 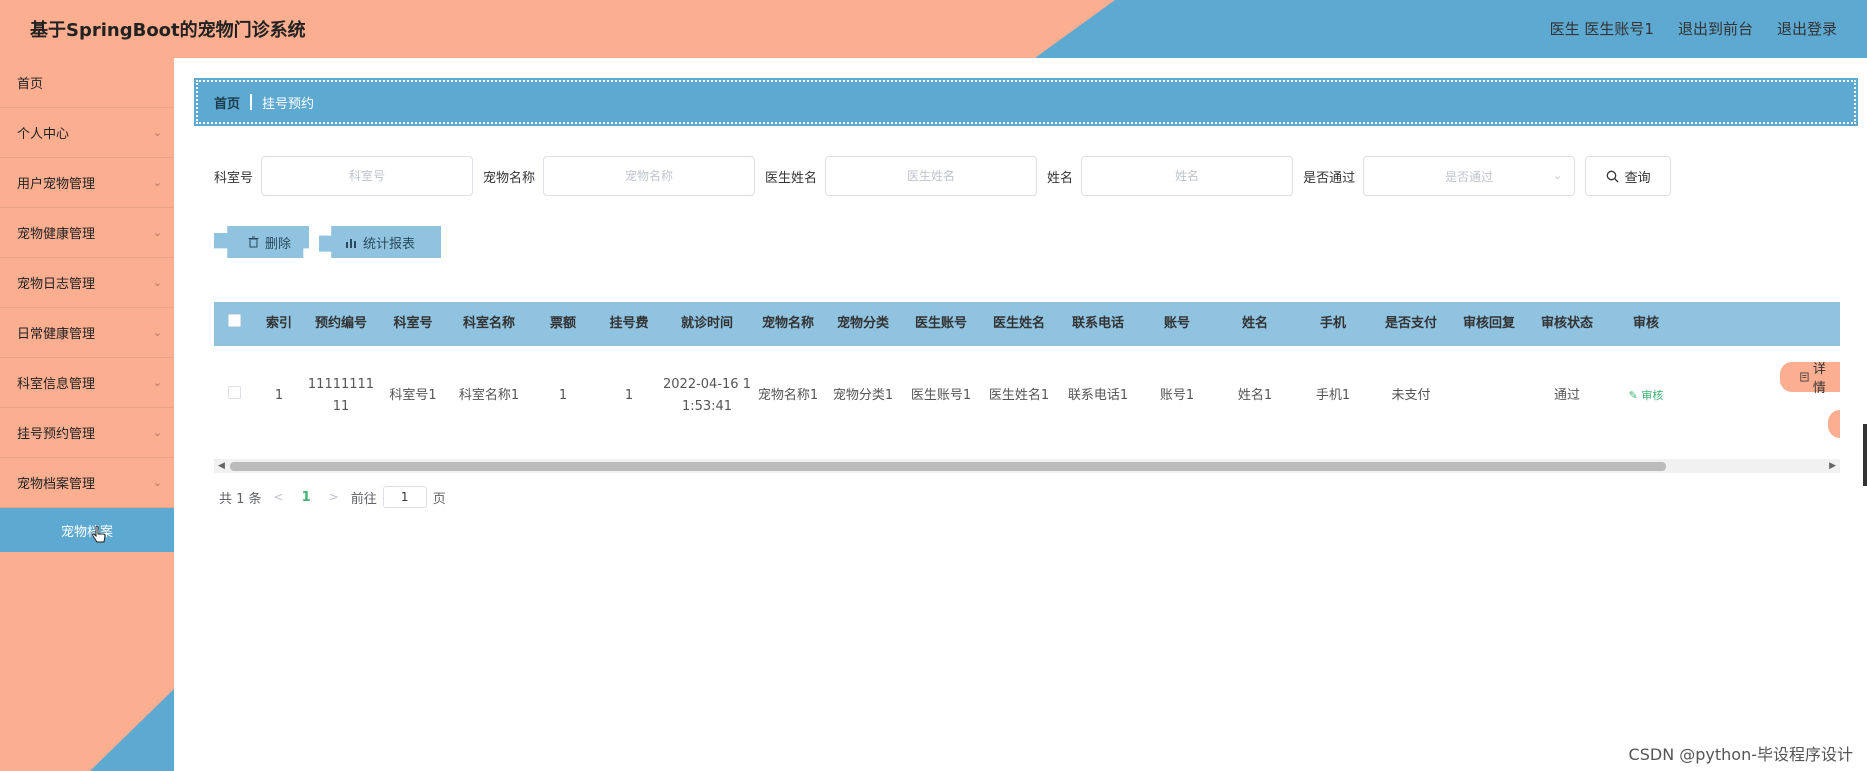 I want to click on header-user-menu: 医生 医生账号1 退出到前台 退出登录, so click(x=1693, y=28).